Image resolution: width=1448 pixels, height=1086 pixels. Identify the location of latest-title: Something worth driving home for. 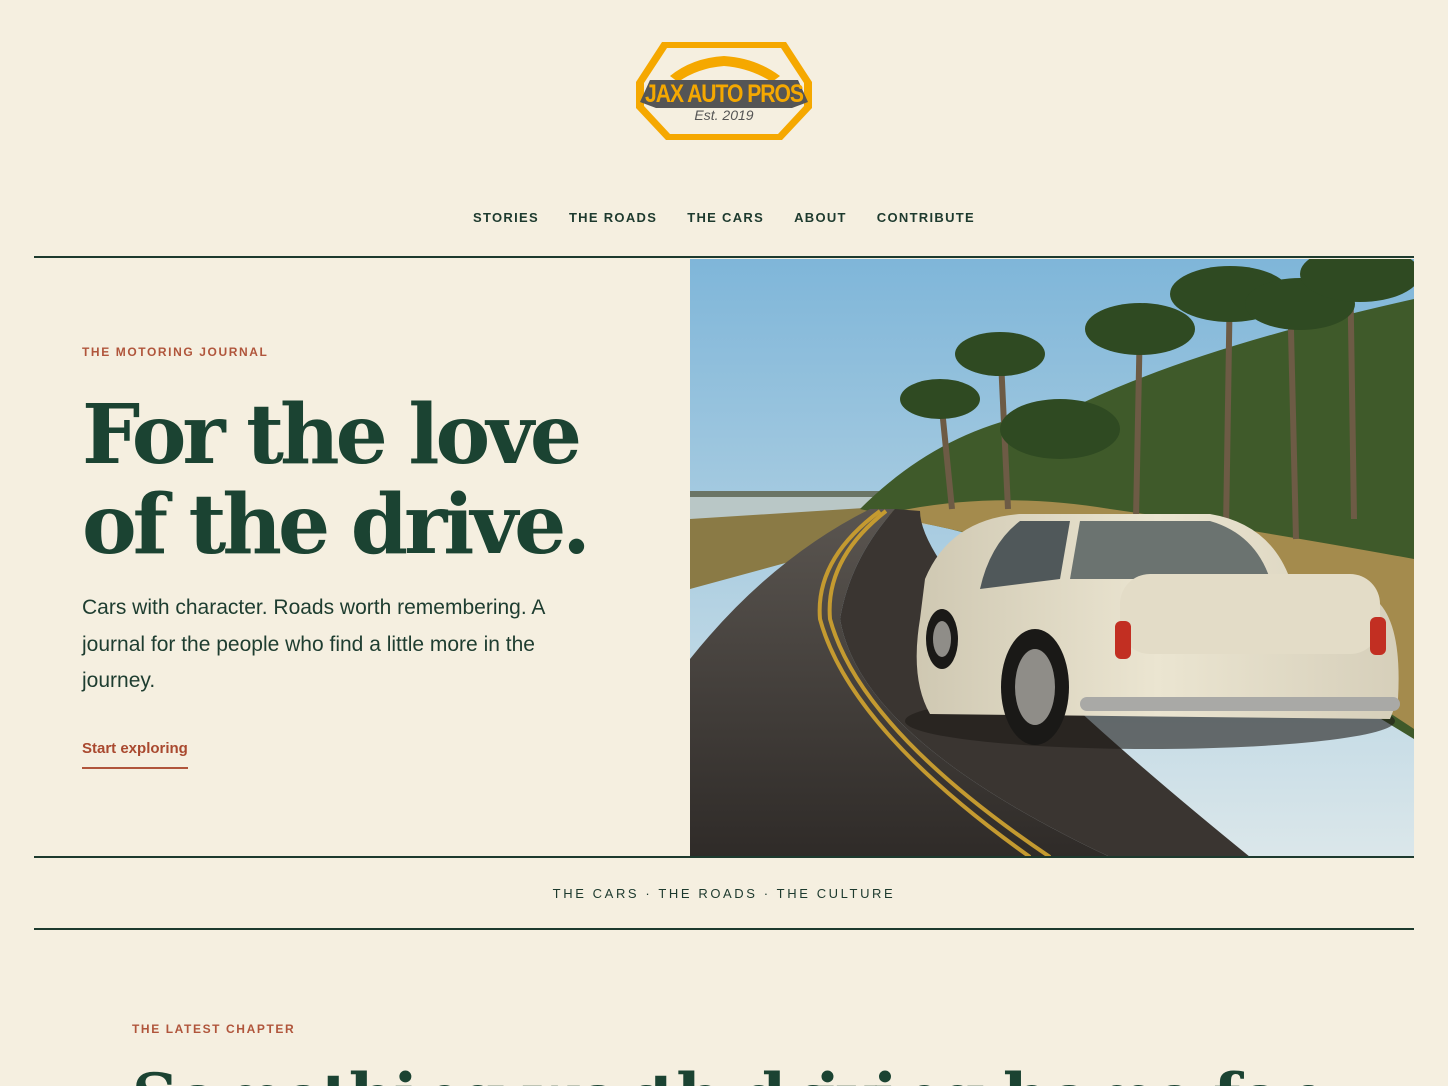
(732, 1073).